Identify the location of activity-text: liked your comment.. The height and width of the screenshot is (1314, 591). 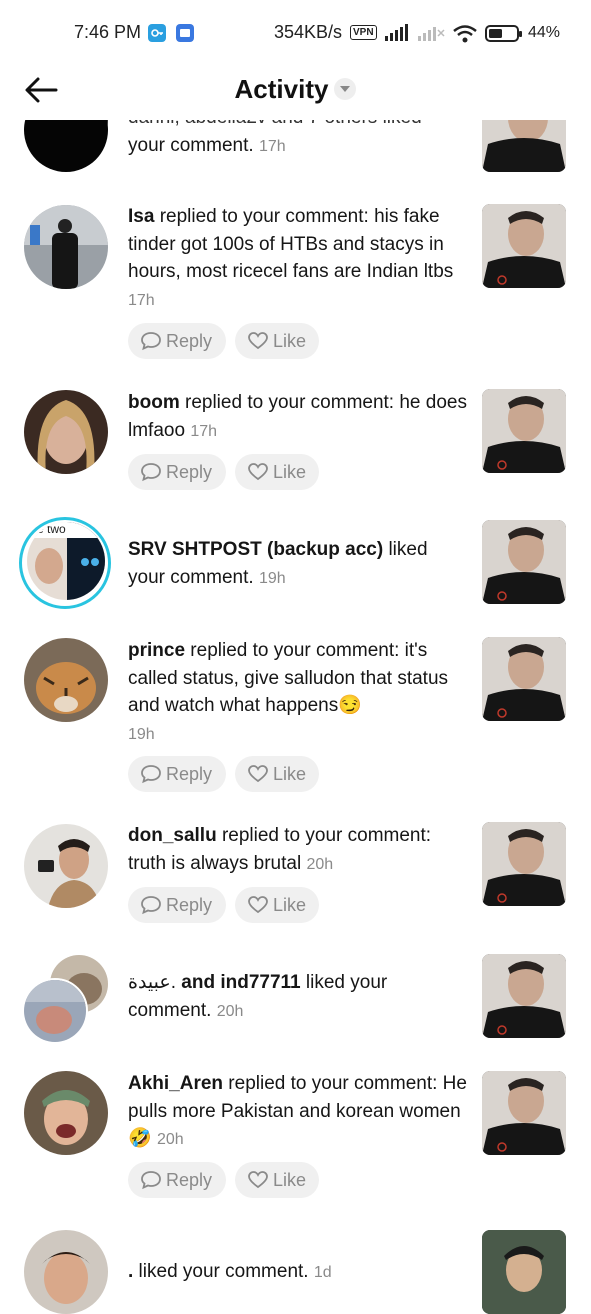
(221, 1271).